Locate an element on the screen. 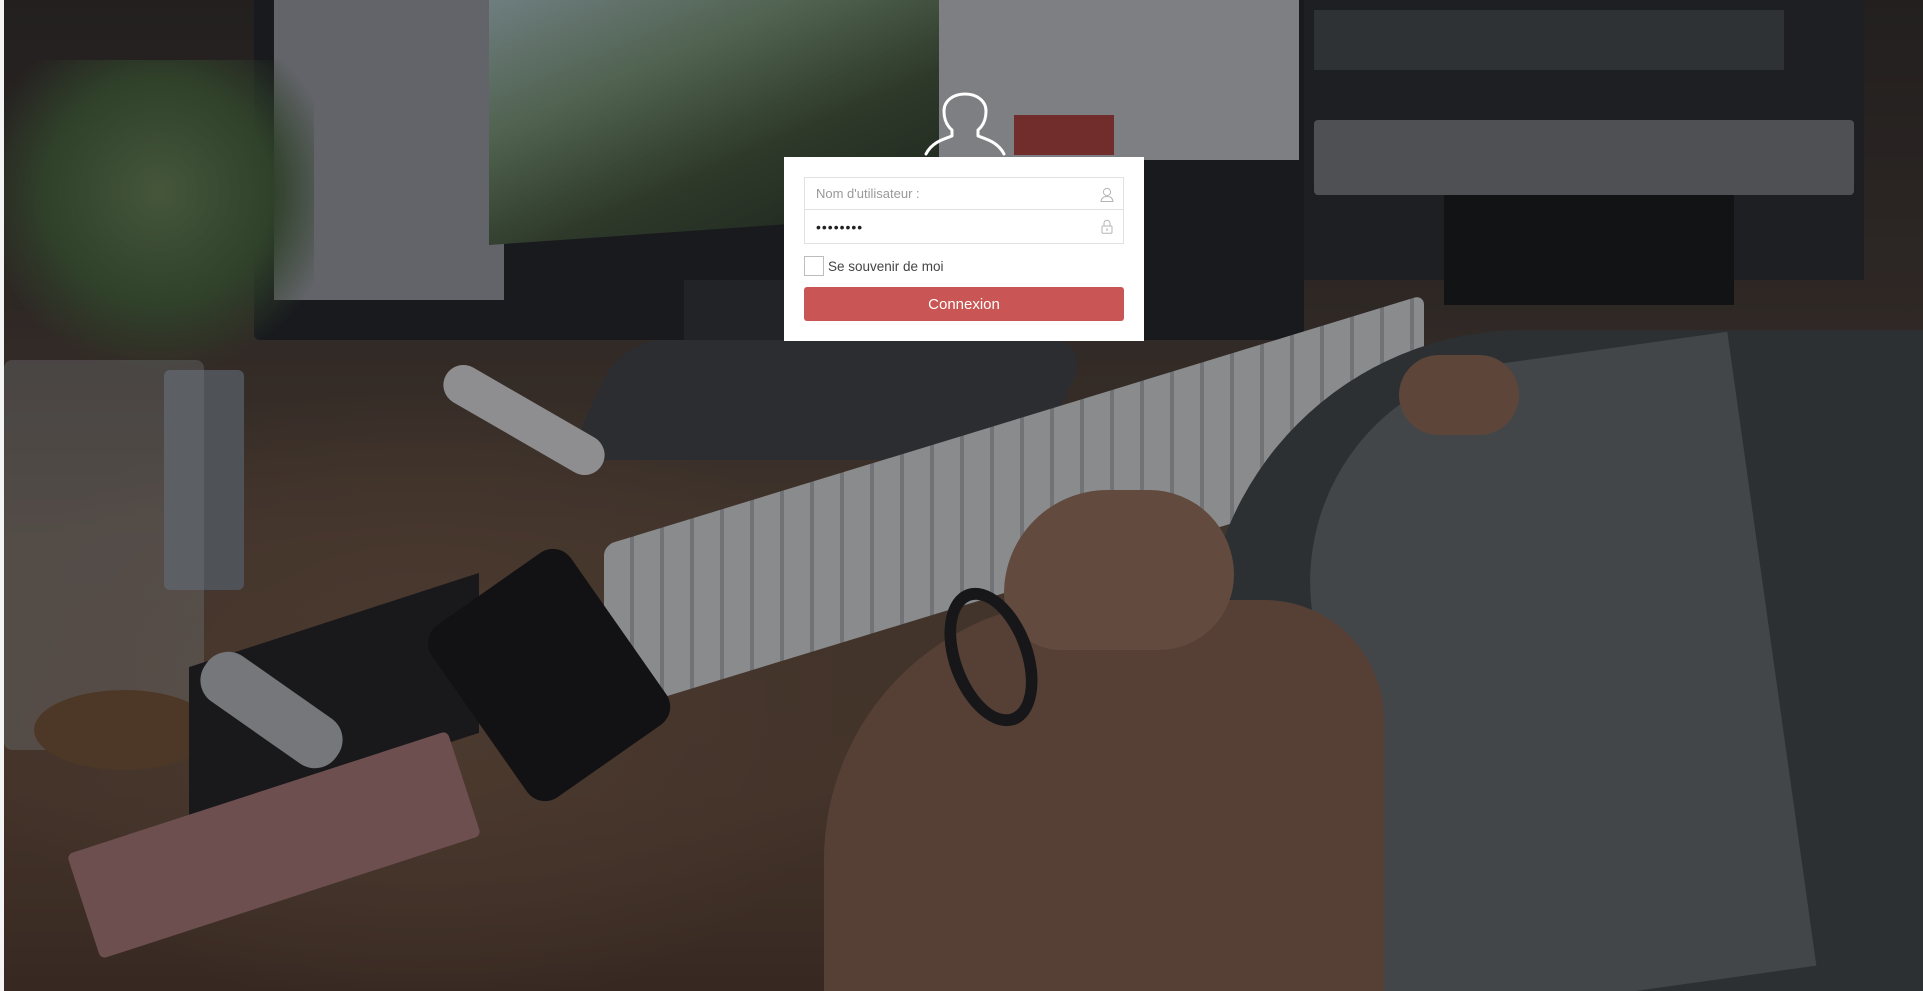  lock-icon is located at coordinates (1107, 226).